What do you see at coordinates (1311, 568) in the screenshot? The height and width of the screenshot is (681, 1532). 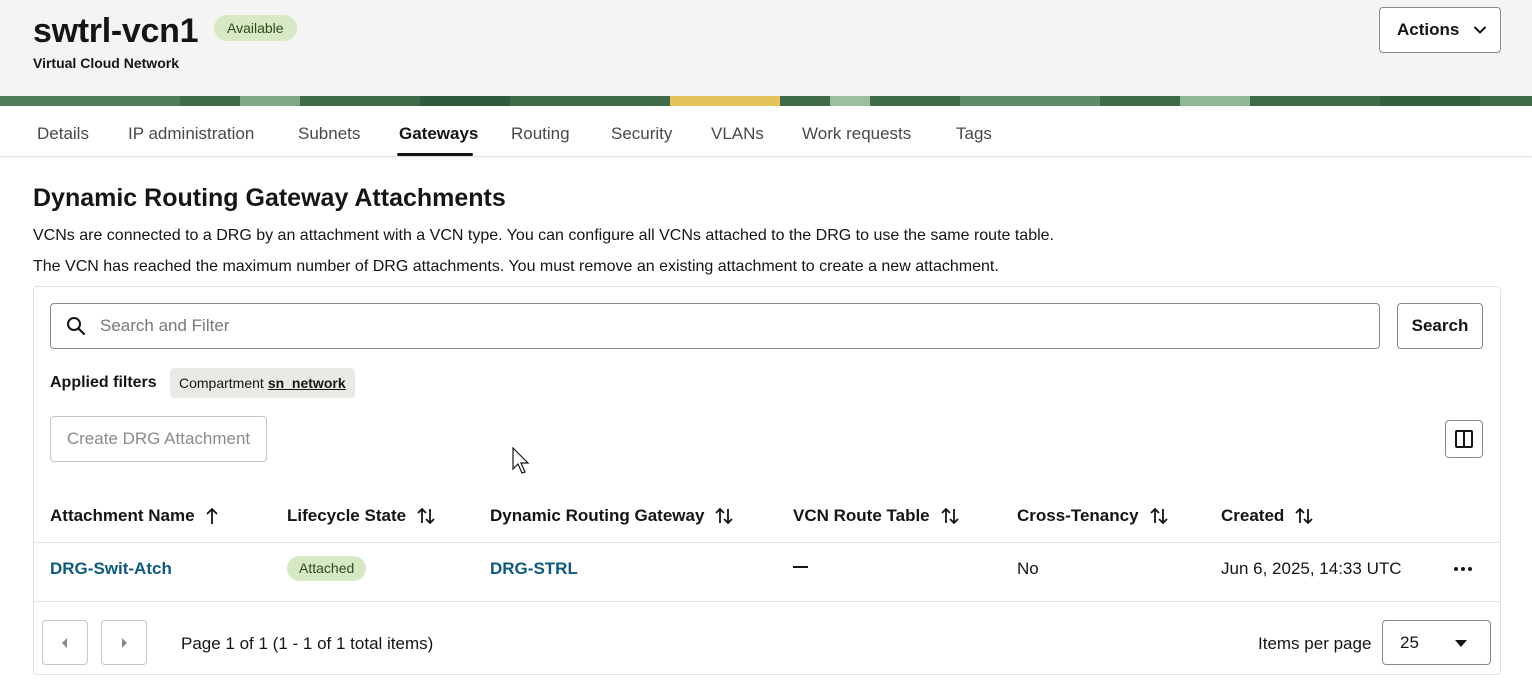 I see `created-value: Jun 6, 2025, 14:33 UTC` at bounding box center [1311, 568].